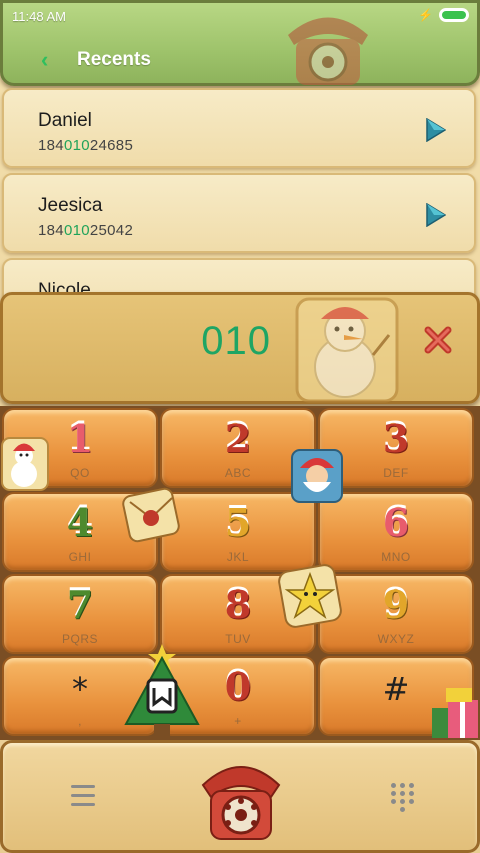  I want to click on dial-display: 010, so click(240, 348).